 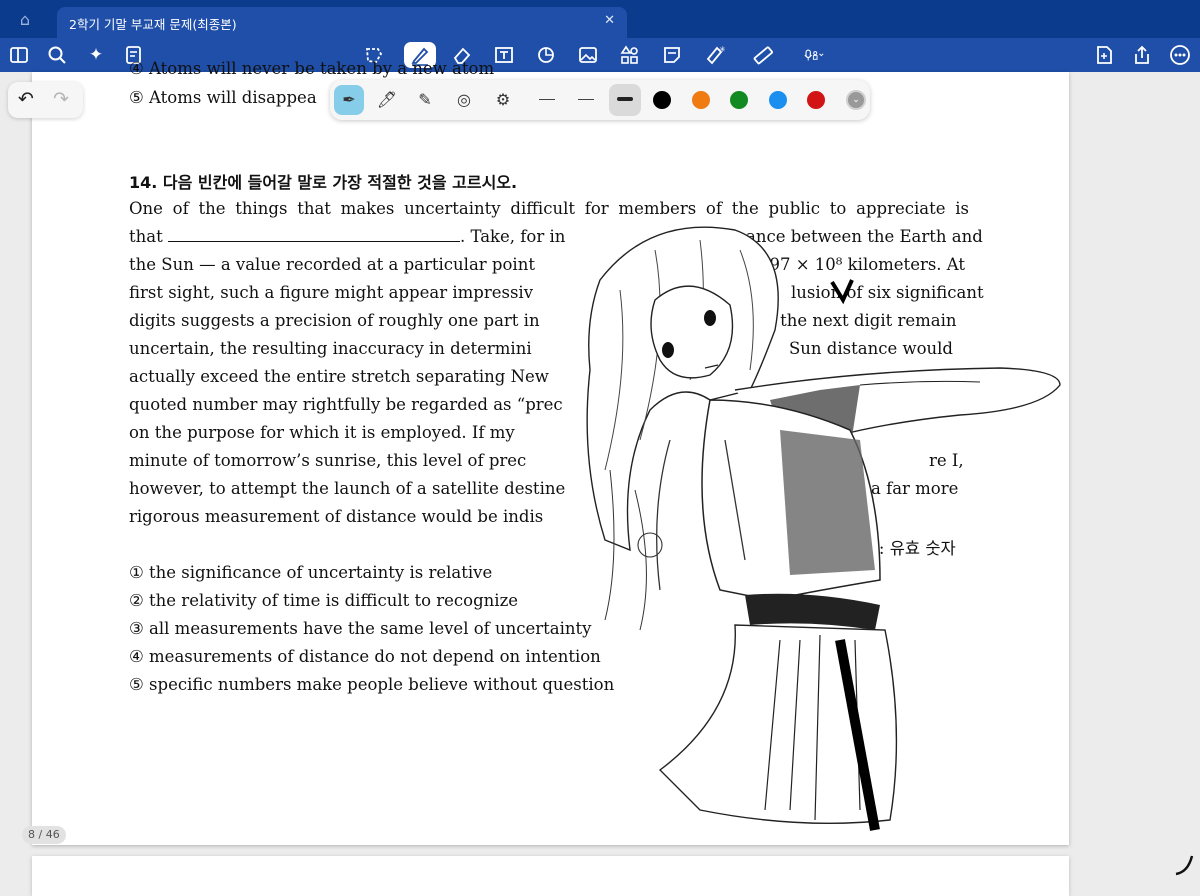 I want to click on microphone-icon, so click(x=814, y=55).